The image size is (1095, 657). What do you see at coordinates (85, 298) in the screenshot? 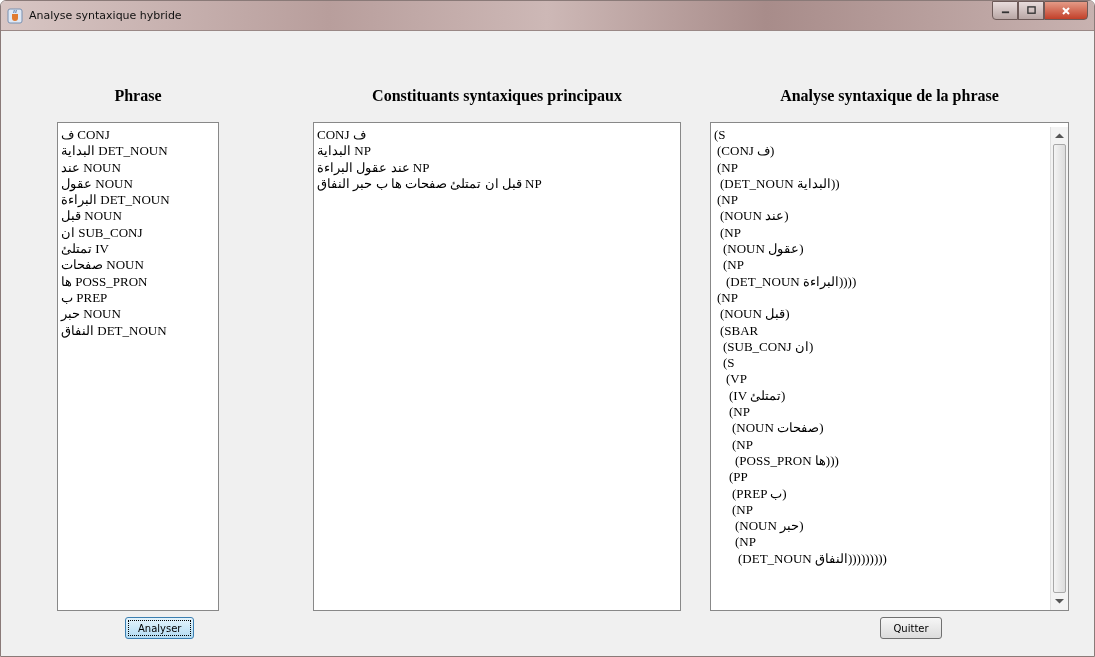
I see `text-line: ب PREP` at bounding box center [85, 298].